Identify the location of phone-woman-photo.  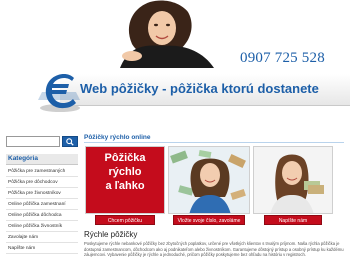
(293, 180).